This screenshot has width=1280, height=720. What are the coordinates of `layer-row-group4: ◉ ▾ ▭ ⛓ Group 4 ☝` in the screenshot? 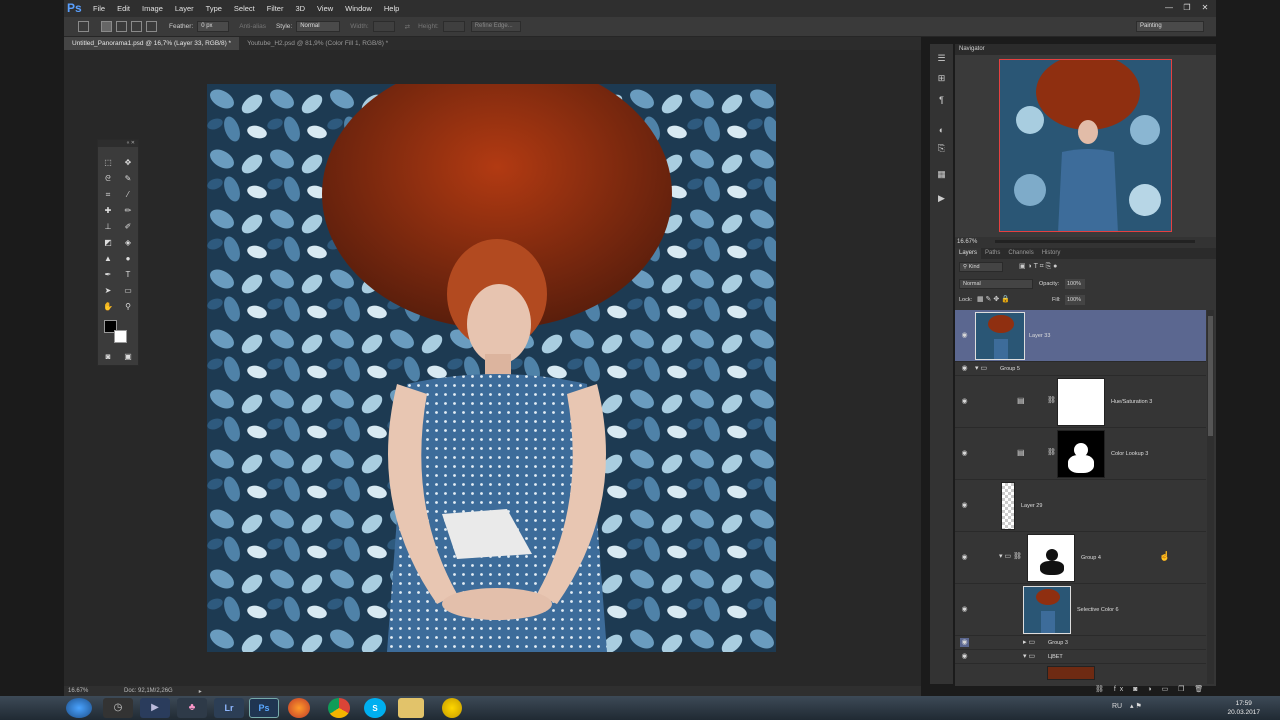 It's located at (1080, 558).